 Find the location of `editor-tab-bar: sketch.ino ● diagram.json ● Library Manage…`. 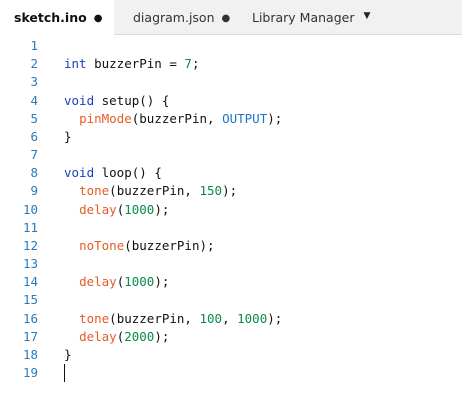

editor-tab-bar: sketch.ino ● diagram.json ● Library Manage… is located at coordinates (231, 18).